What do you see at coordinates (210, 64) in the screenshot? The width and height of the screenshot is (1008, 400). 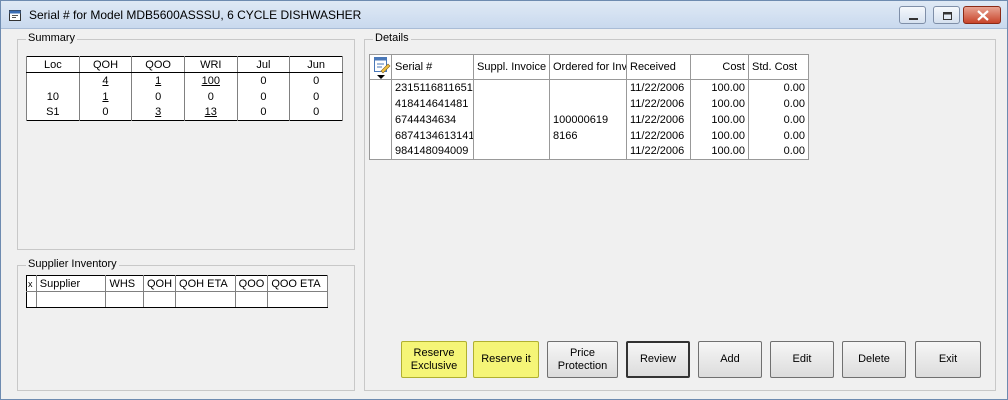 I see `summary-col-wri: WRI` at bounding box center [210, 64].